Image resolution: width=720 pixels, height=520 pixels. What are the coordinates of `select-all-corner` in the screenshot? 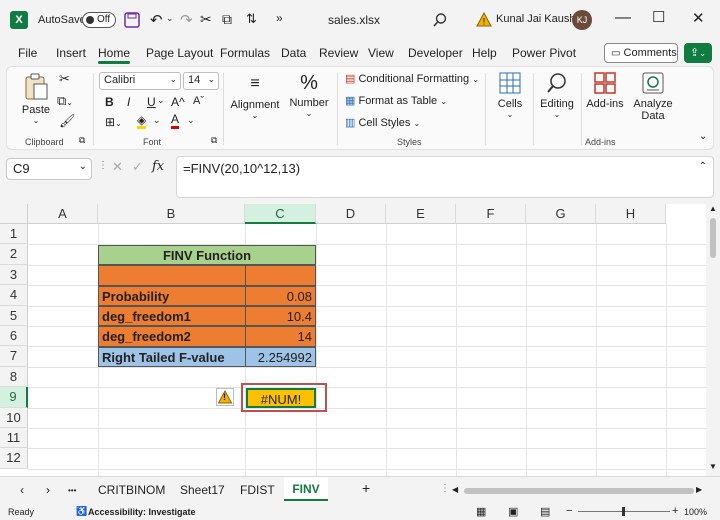 It's located at (14, 214).